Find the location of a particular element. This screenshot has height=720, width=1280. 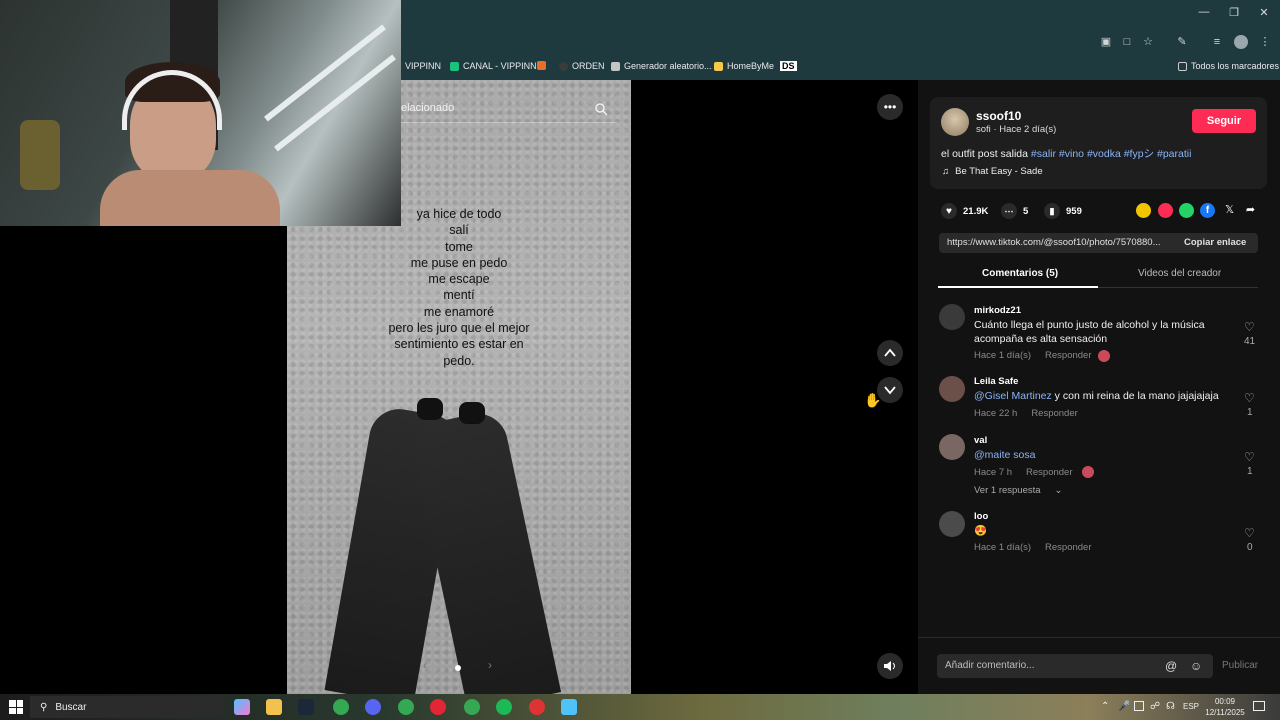

music-row: ♫ Be That Easy - Sade is located at coordinates (992, 171).